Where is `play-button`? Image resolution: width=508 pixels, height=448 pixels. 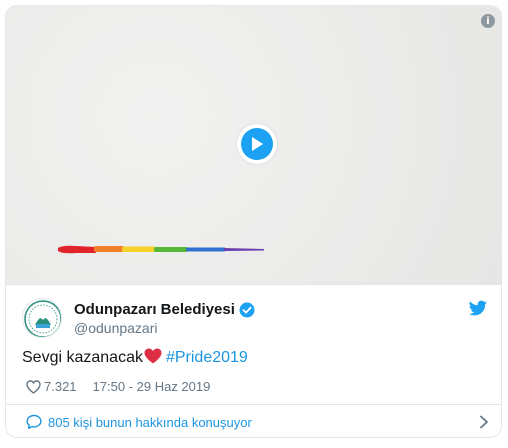
play-button is located at coordinates (257, 144).